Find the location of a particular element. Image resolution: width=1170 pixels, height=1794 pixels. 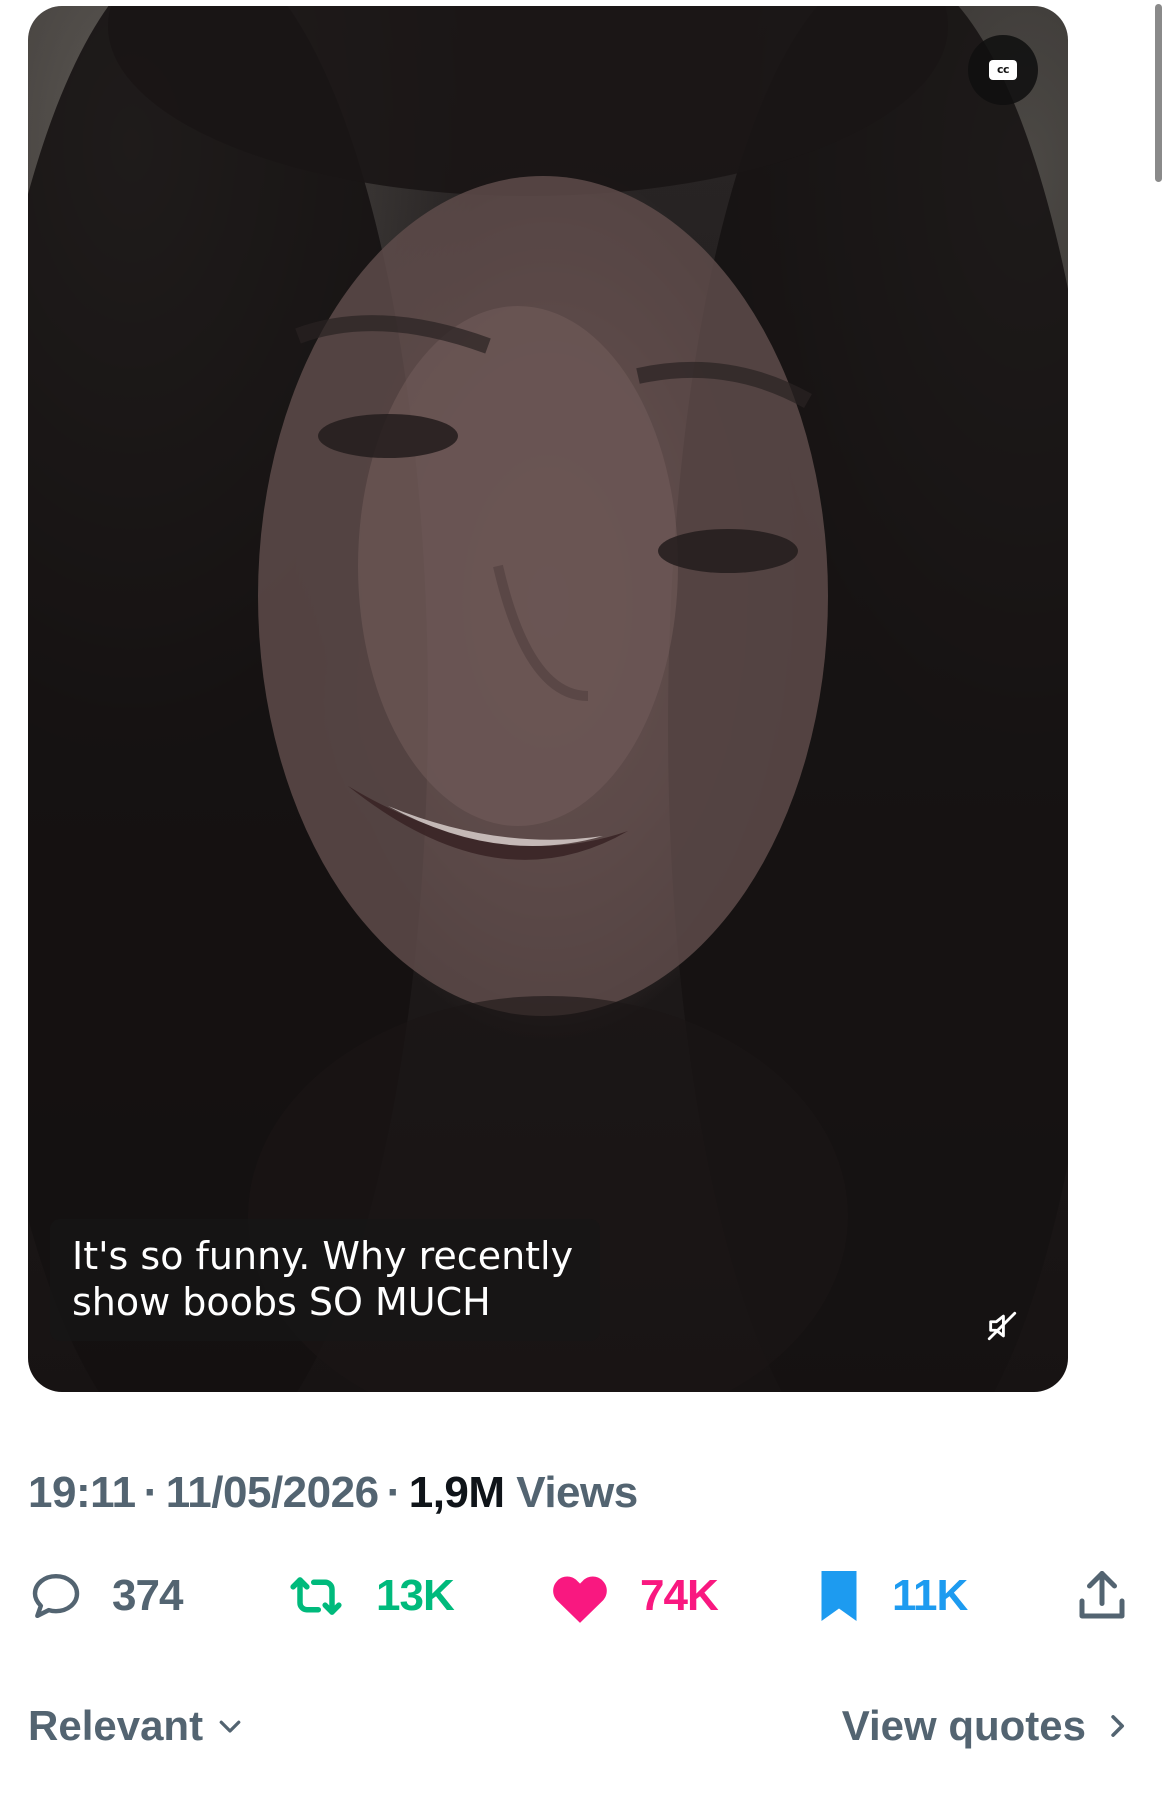

chevron-down-icon is located at coordinates (230, 1726).